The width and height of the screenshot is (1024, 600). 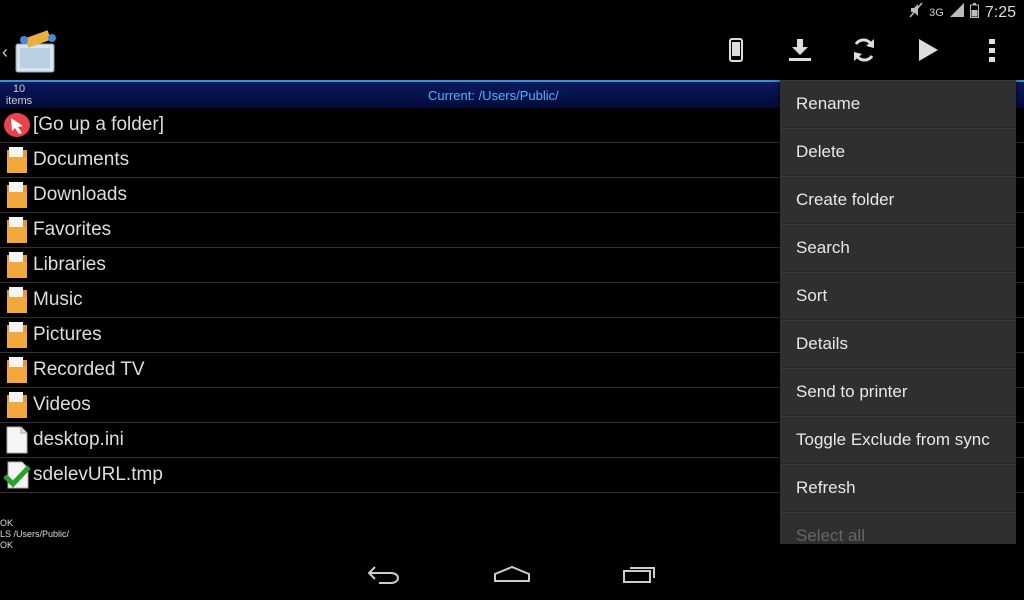 What do you see at coordinates (898, 488) in the screenshot?
I see `menu-item-refresh: Refresh` at bounding box center [898, 488].